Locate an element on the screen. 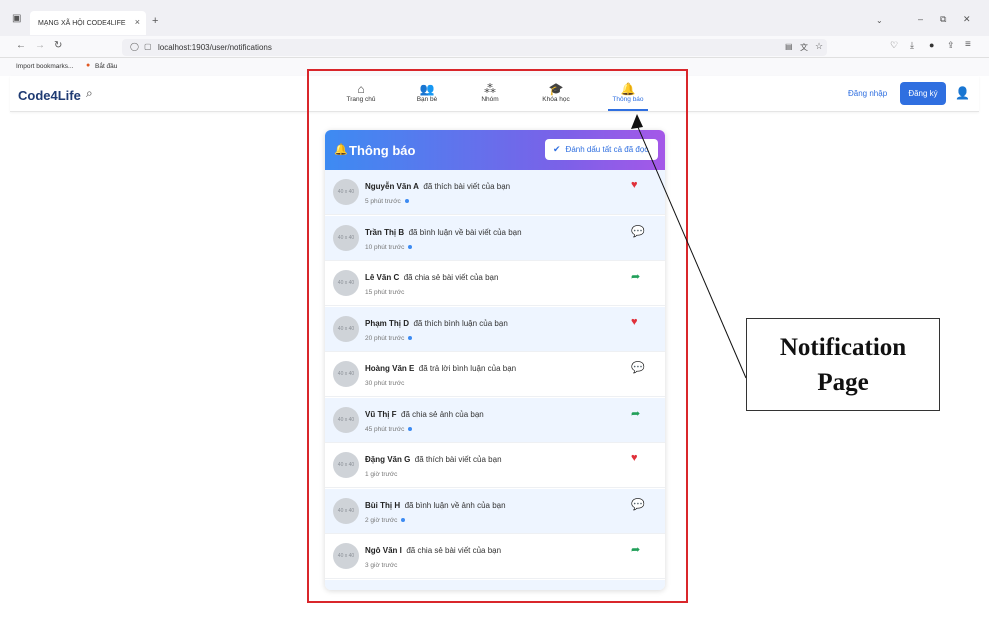 This screenshot has height=625, width=989. bookmarks-bar: Import bookmarks... ● Bắt đầu is located at coordinates (494, 67).